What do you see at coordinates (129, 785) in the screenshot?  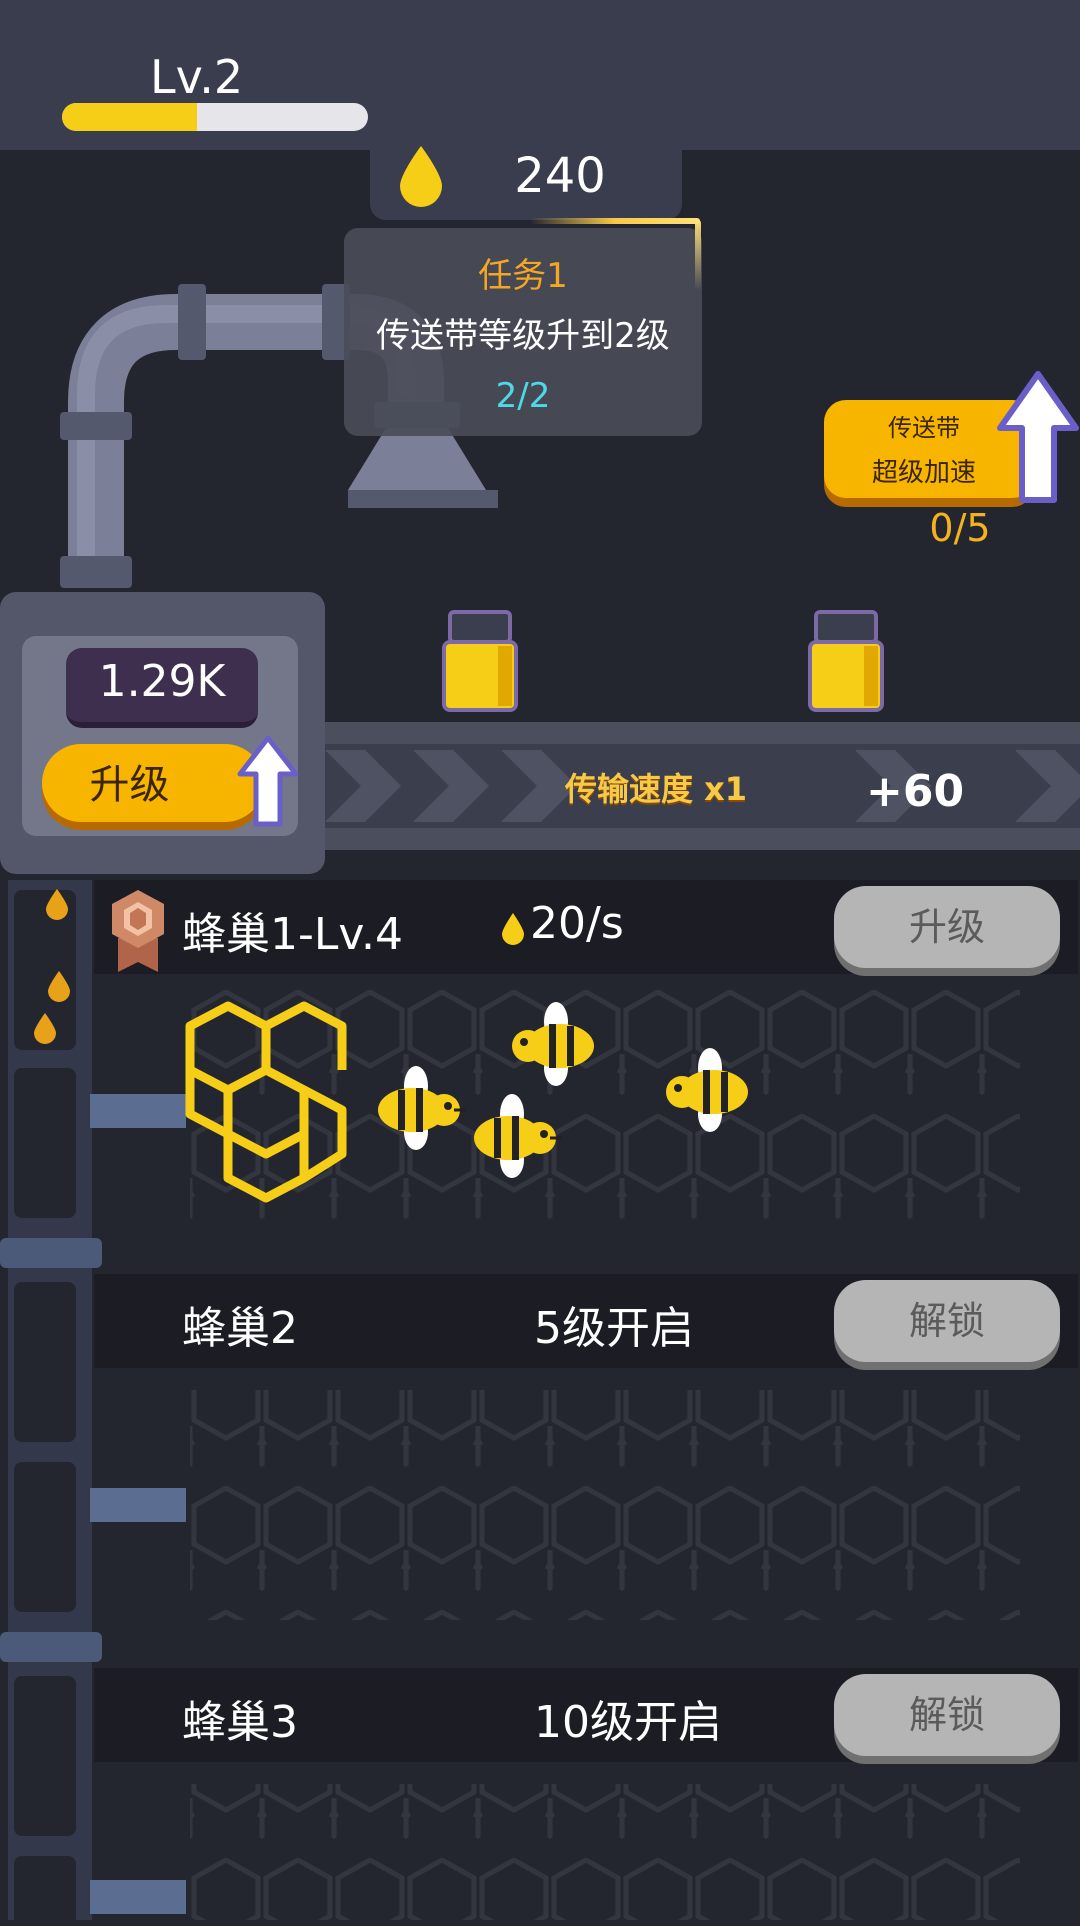 I see `factory-upgrade-label: 升级` at bounding box center [129, 785].